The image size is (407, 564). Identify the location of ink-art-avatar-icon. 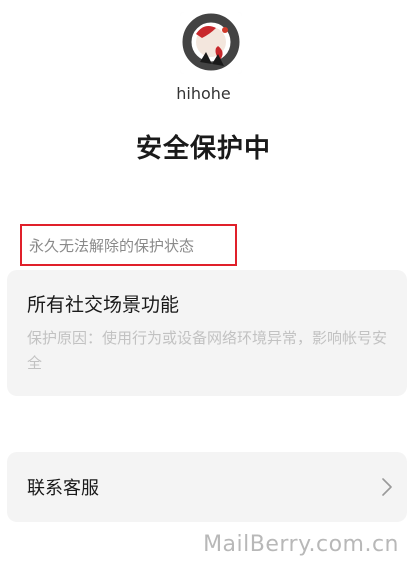
(211, 43).